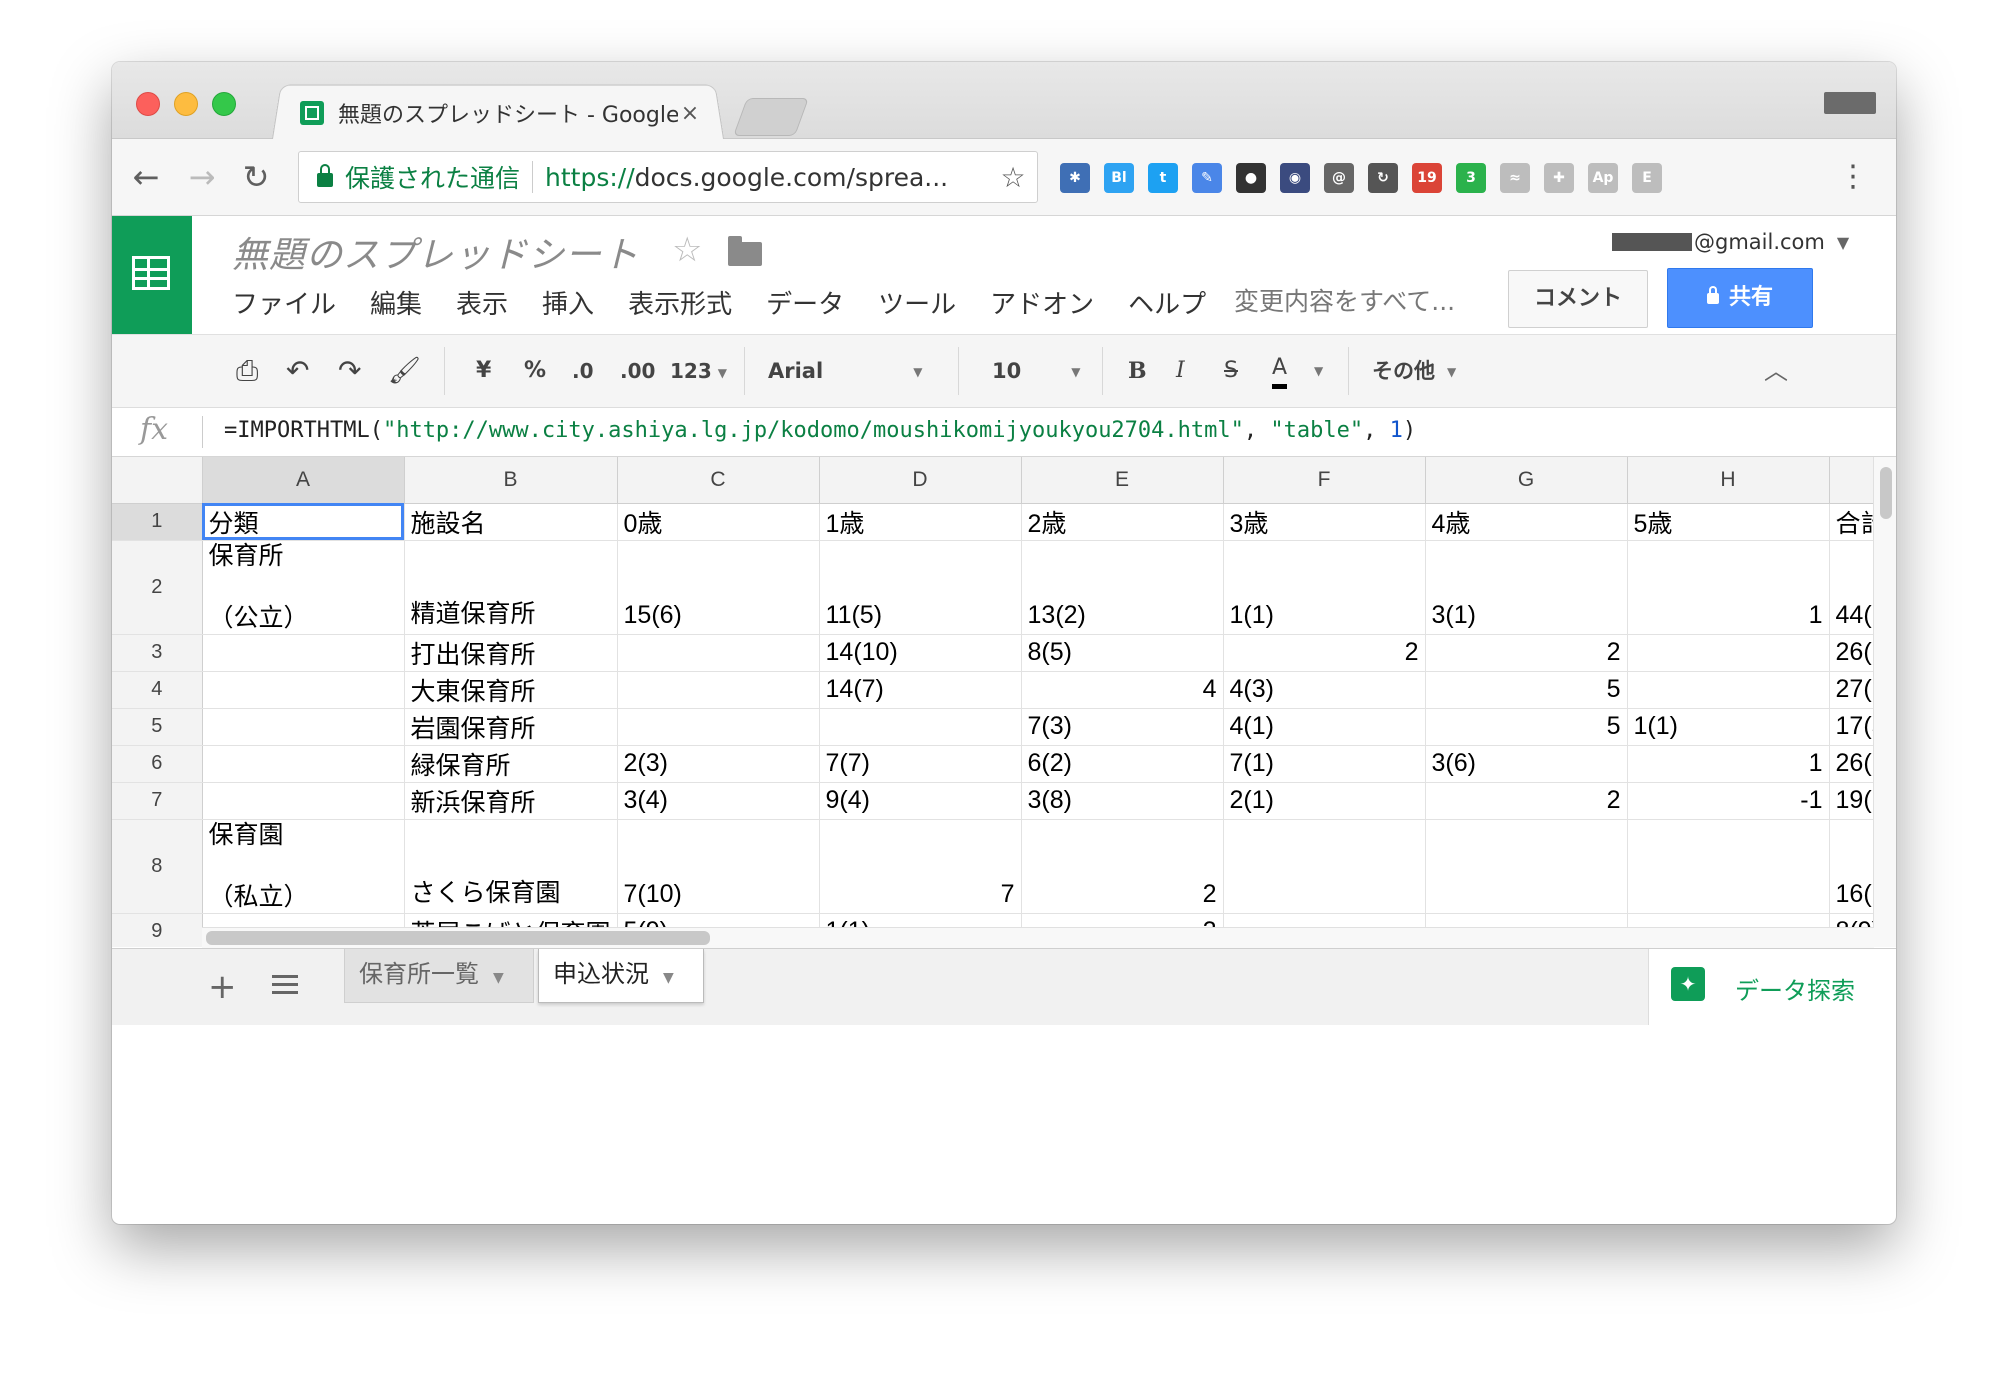 This screenshot has height=1384, width=2006. I want to click on tab-close-icon: ×, so click(690, 113).